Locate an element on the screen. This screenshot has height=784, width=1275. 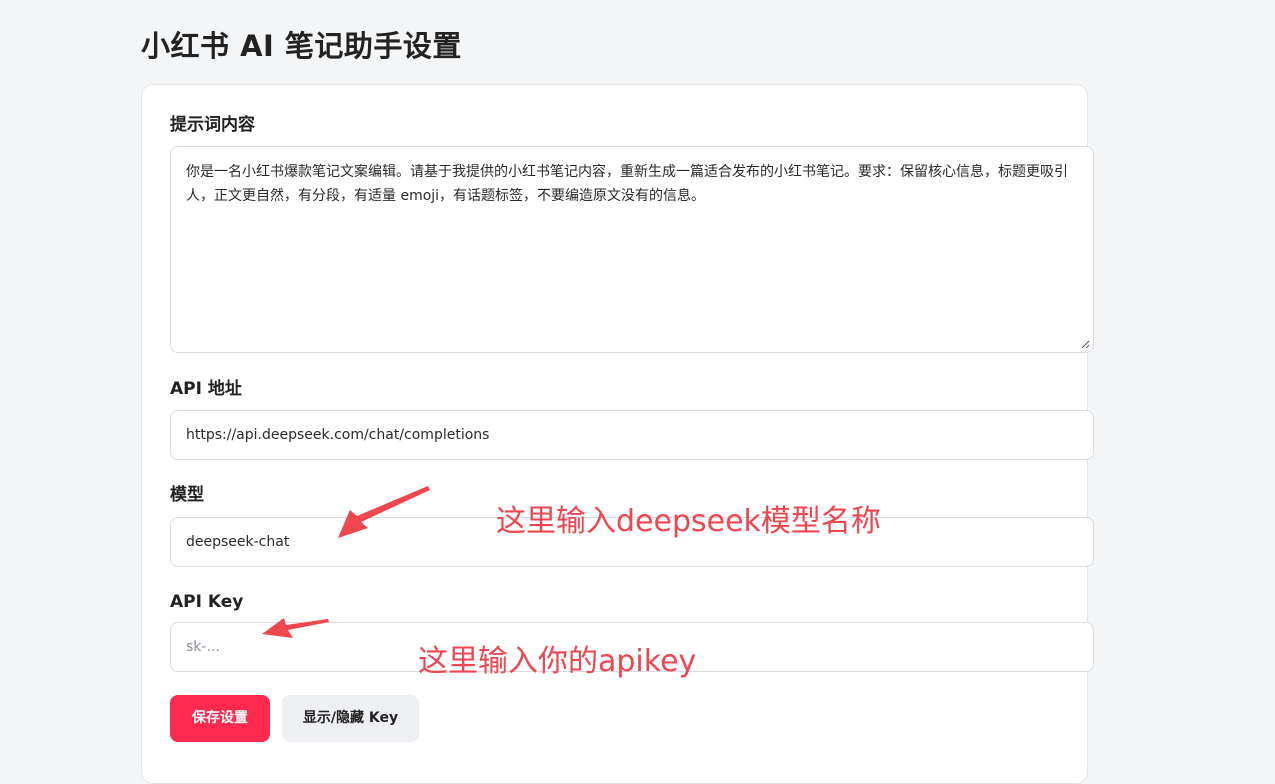
arrow-icon-key is located at coordinates (295, 628).